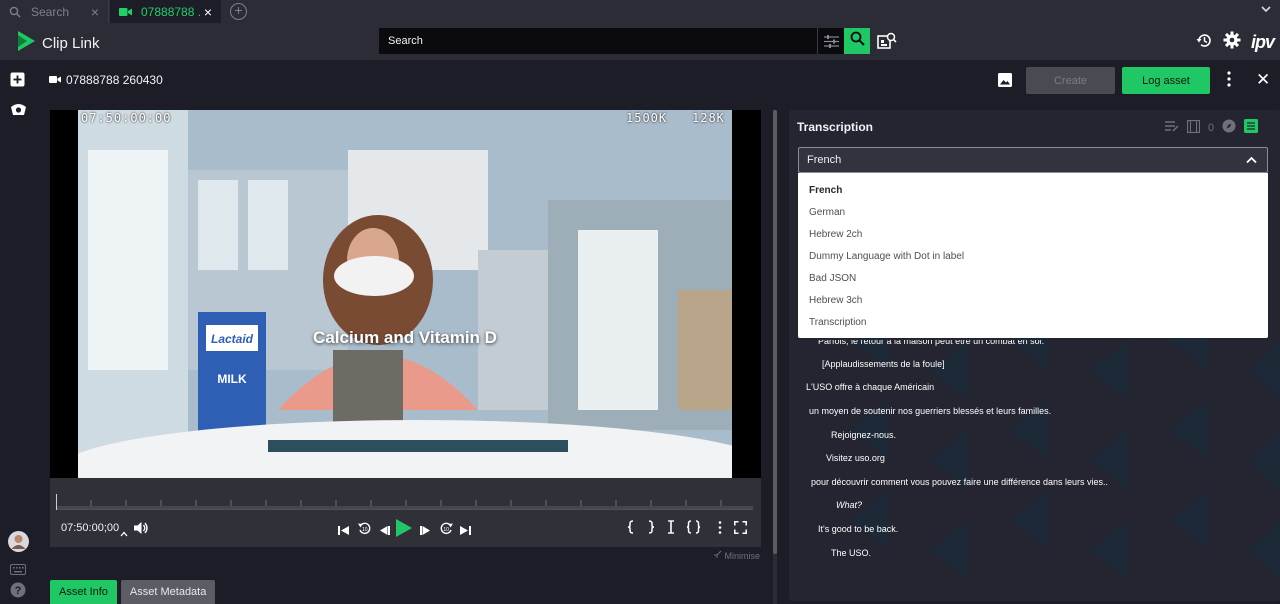 This screenshot has width=1280, height=604. Describe the element at coordinates (651, 529) in the screenshot. I see `mark-out-icon` at that location.